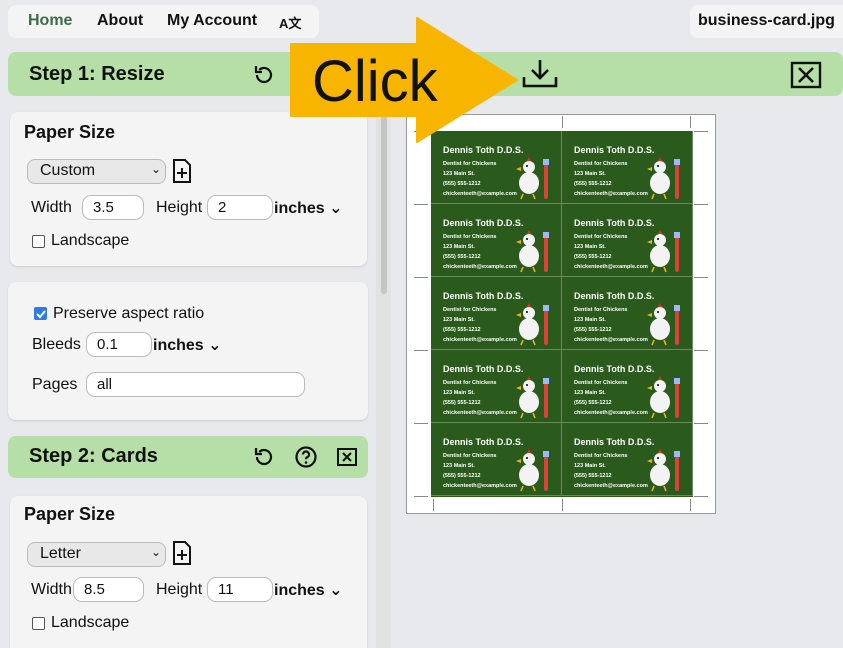  Describe the element at coordinates (187, 345) in the screenshot. I see `bleeds-unit-select: inches ⌄` at that location.